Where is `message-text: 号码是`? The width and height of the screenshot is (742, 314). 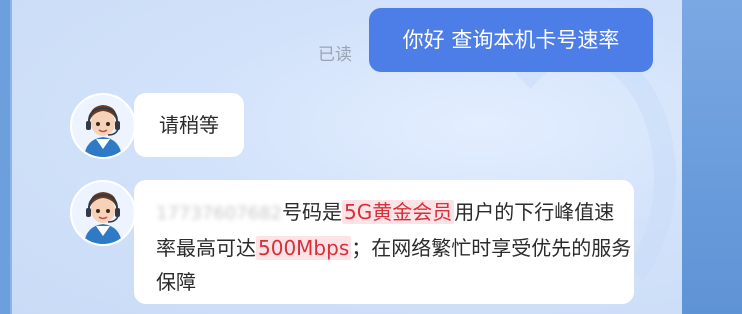
message-text: 号码是 is located at coordinates (311, 212).